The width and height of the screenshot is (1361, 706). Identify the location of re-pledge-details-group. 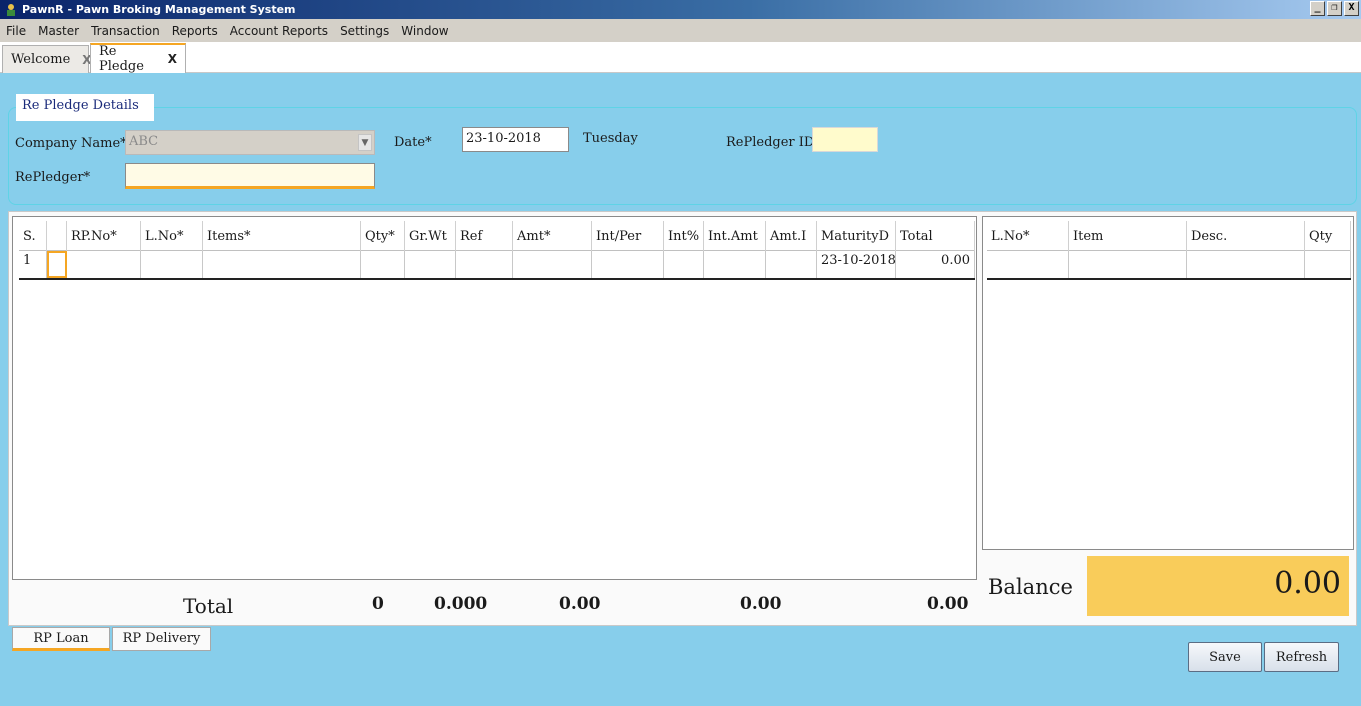
(682, 156).